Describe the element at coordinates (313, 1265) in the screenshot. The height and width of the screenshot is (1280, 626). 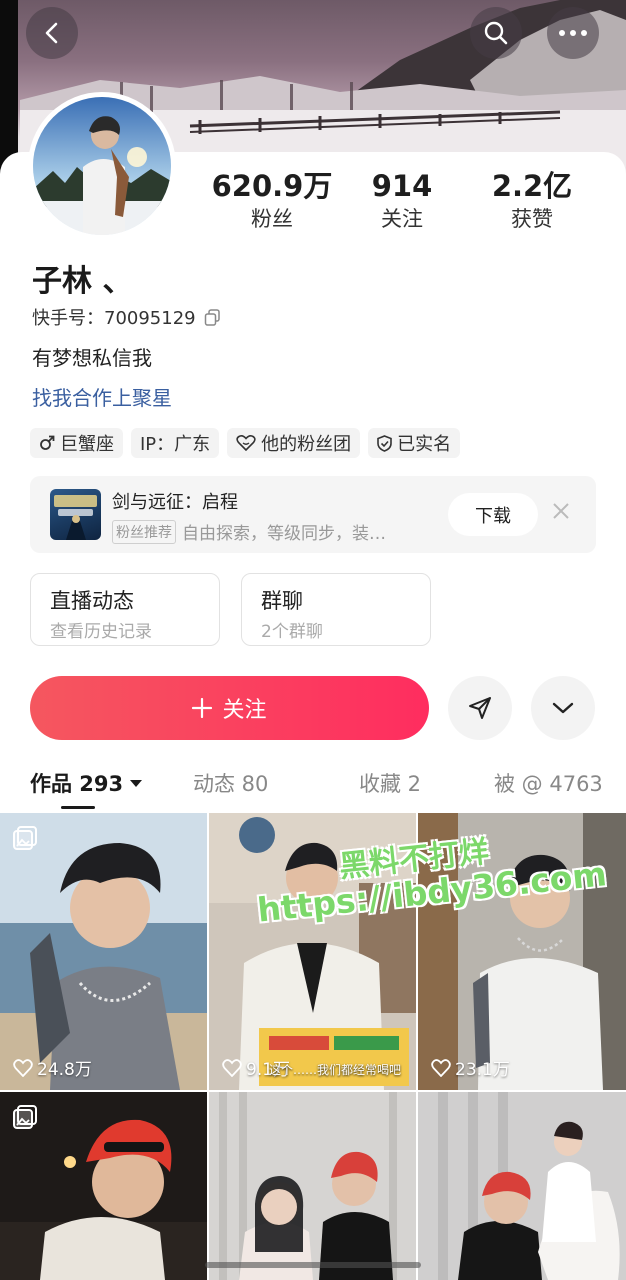
I see `home-indicator` at that location.